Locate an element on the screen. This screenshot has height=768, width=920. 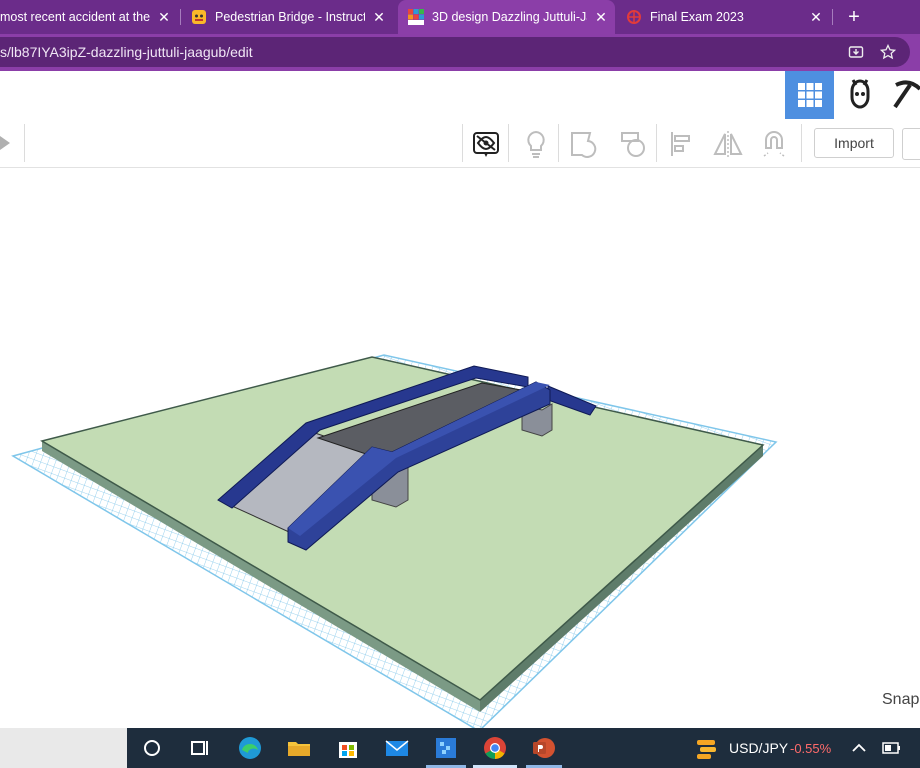
powerpoint-icon is located at coordinates (544, 748).